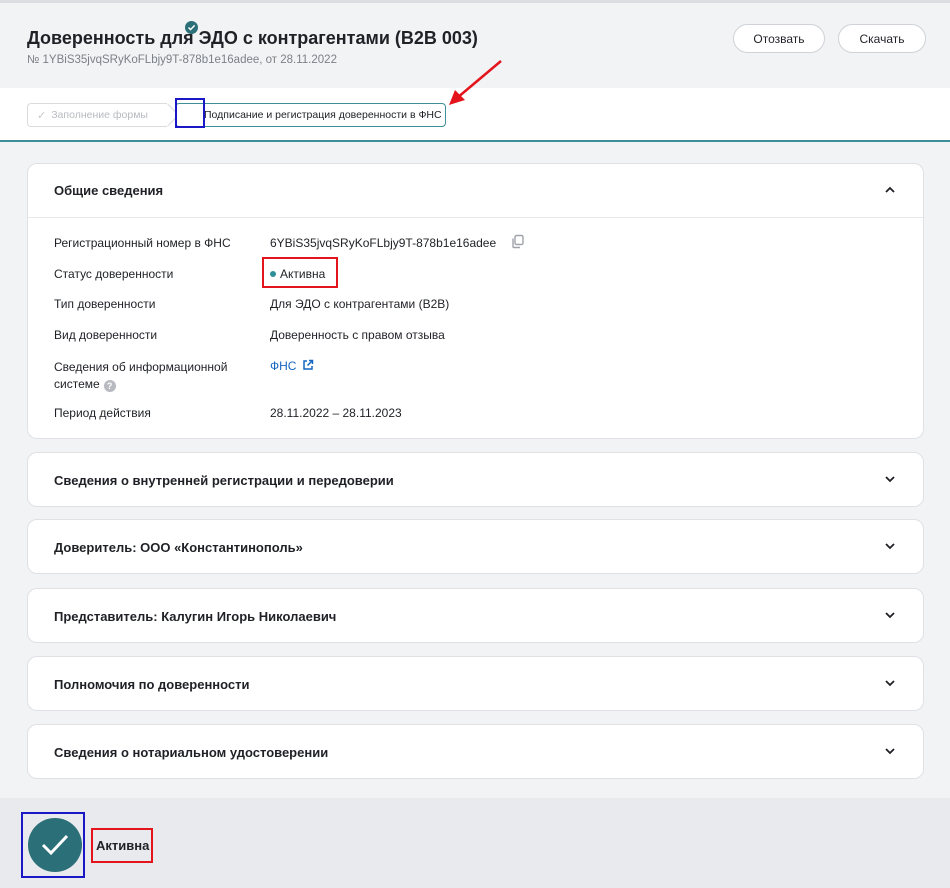 This screenshot has height=888, width=950. I want to click on section-title: Сведения о нотариальном удостоверении, so click(191, 752).